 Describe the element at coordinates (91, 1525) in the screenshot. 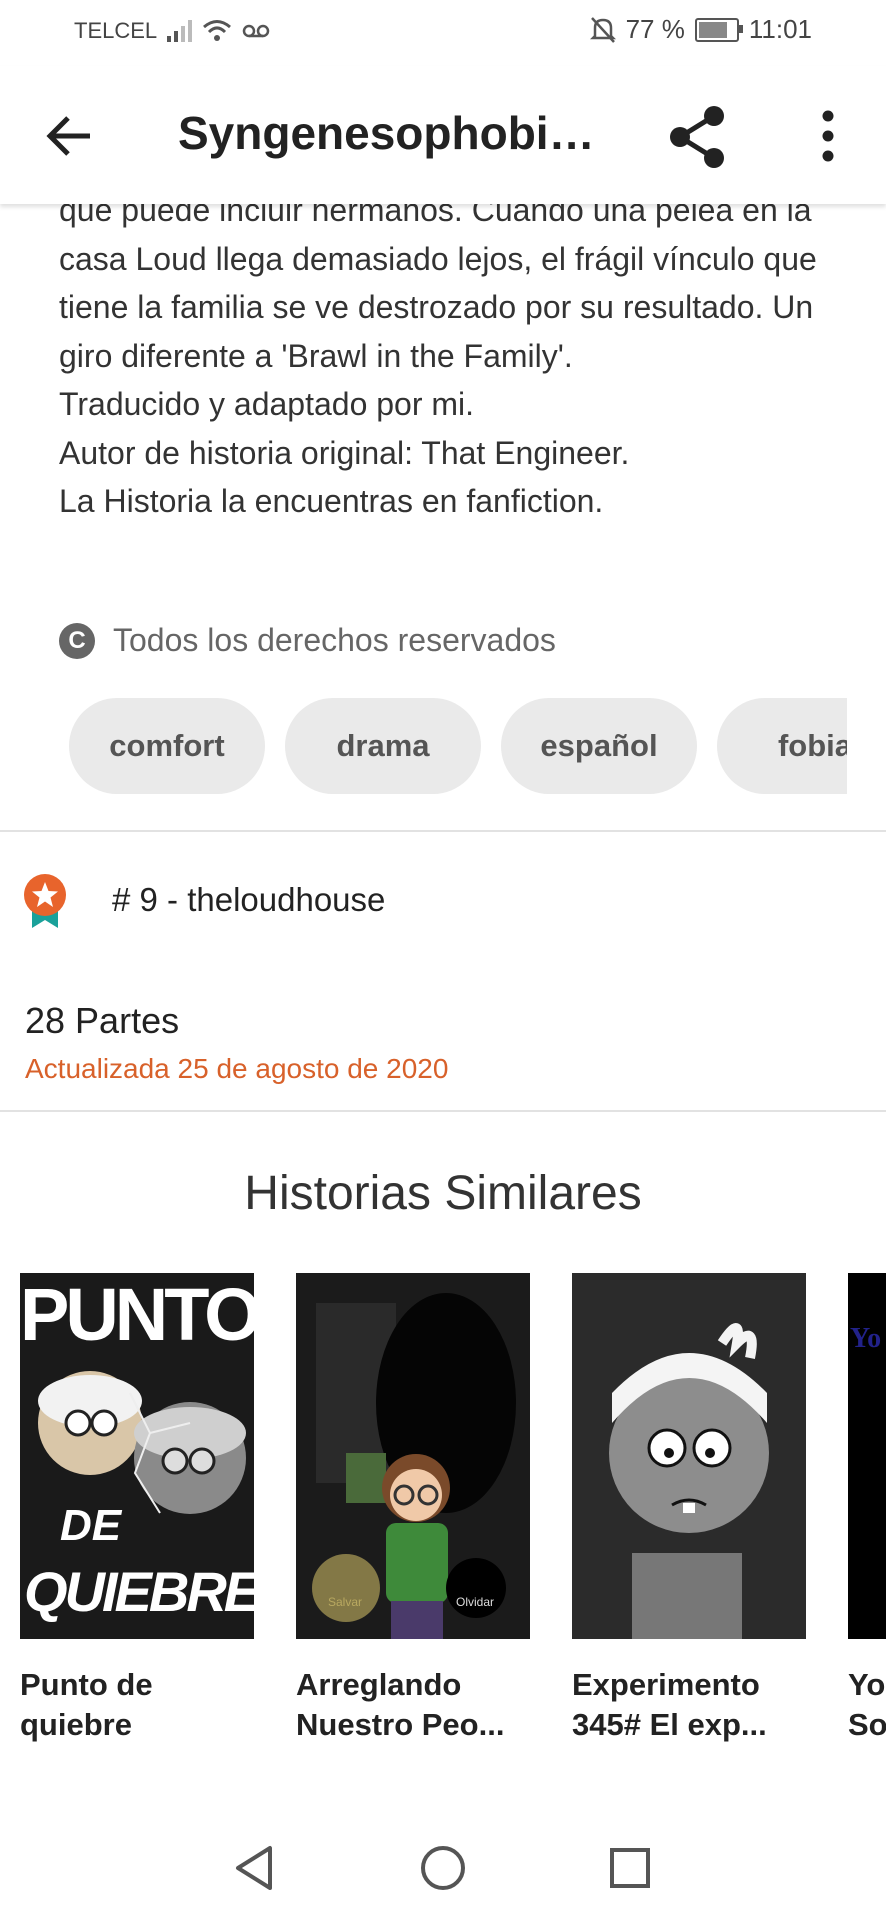

I see `cover-subtitle-text: DE` at that location.